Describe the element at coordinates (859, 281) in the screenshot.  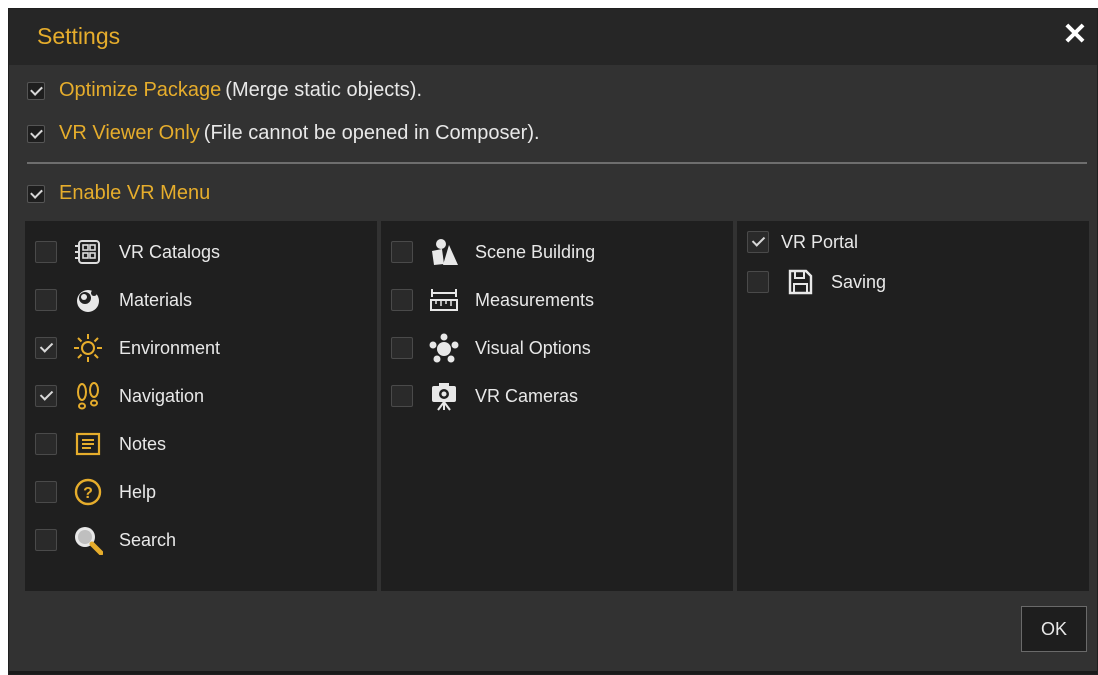
I see `menu-item-label: Saving` at that location.